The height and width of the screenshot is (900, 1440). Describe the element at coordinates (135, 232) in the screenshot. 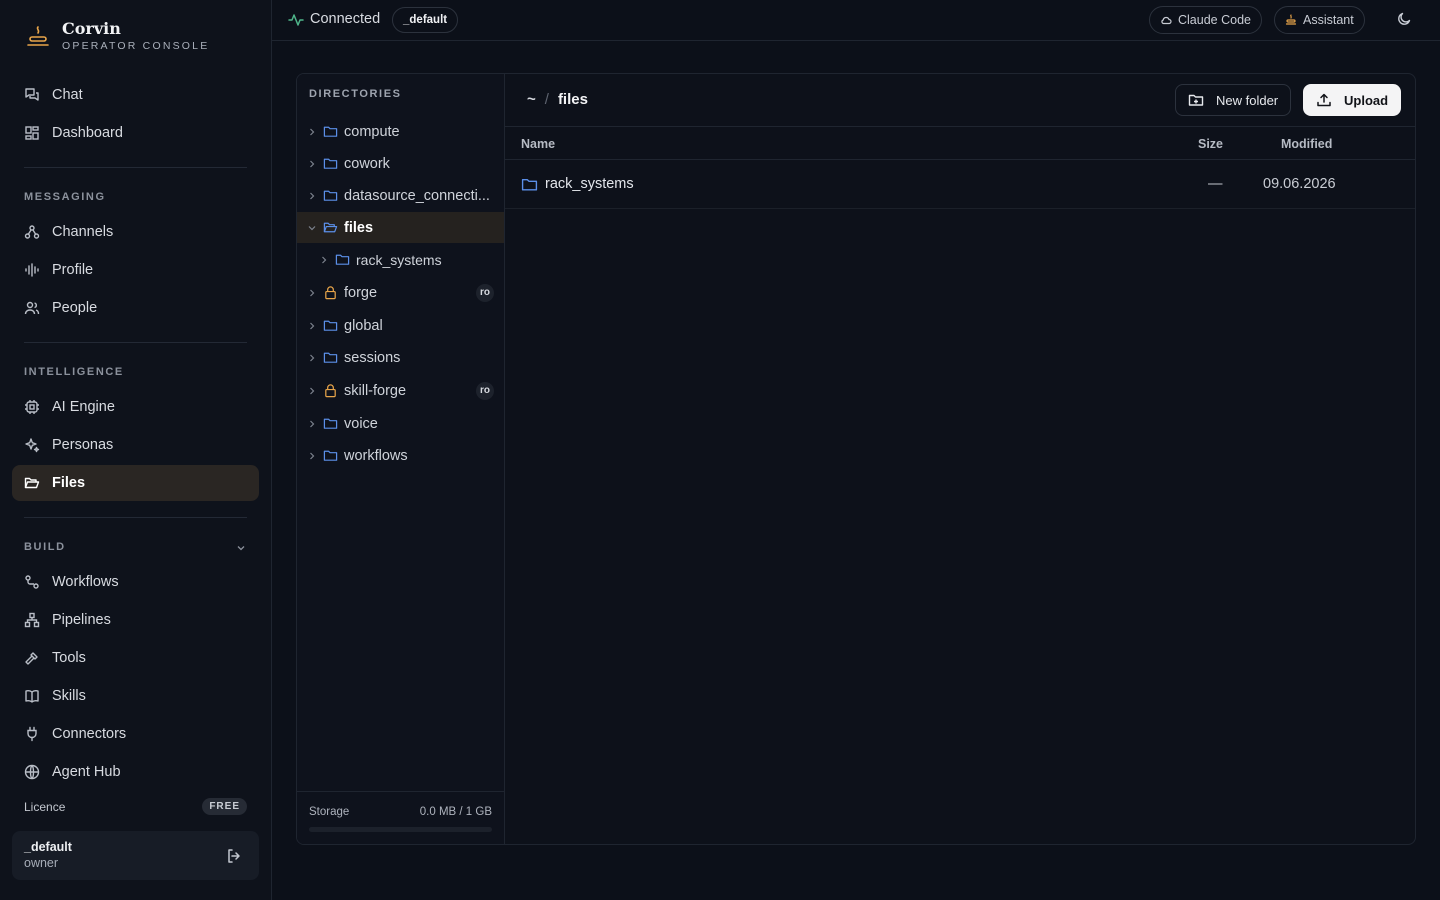

I see `nav-item-channels: Channels` at that location.